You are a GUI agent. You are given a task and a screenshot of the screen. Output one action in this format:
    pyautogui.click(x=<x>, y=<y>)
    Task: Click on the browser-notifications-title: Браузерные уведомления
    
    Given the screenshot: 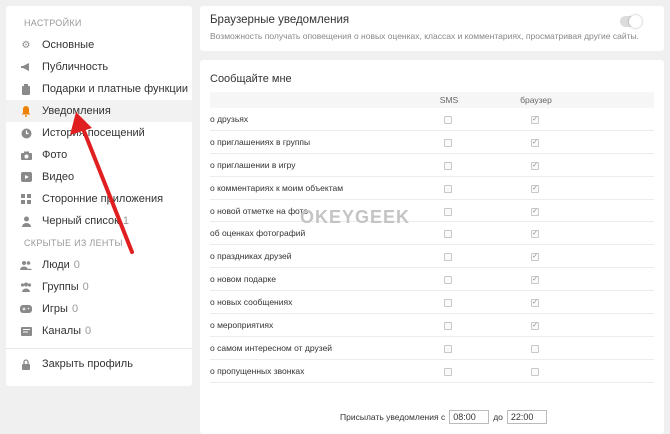 What is the action you would take?
    pyautogui.click(x=280, y=20)
    